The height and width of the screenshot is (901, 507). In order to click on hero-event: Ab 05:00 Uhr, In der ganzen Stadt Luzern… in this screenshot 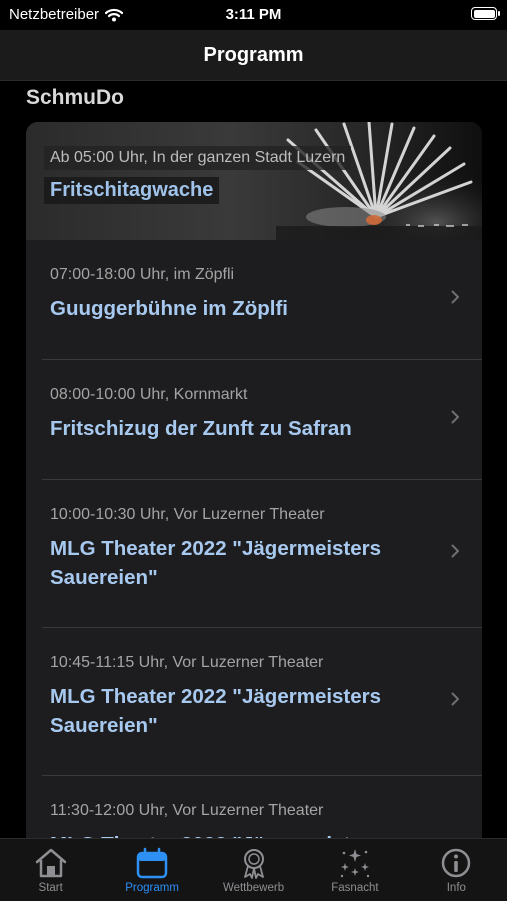, I will do `click(254, 181)`.